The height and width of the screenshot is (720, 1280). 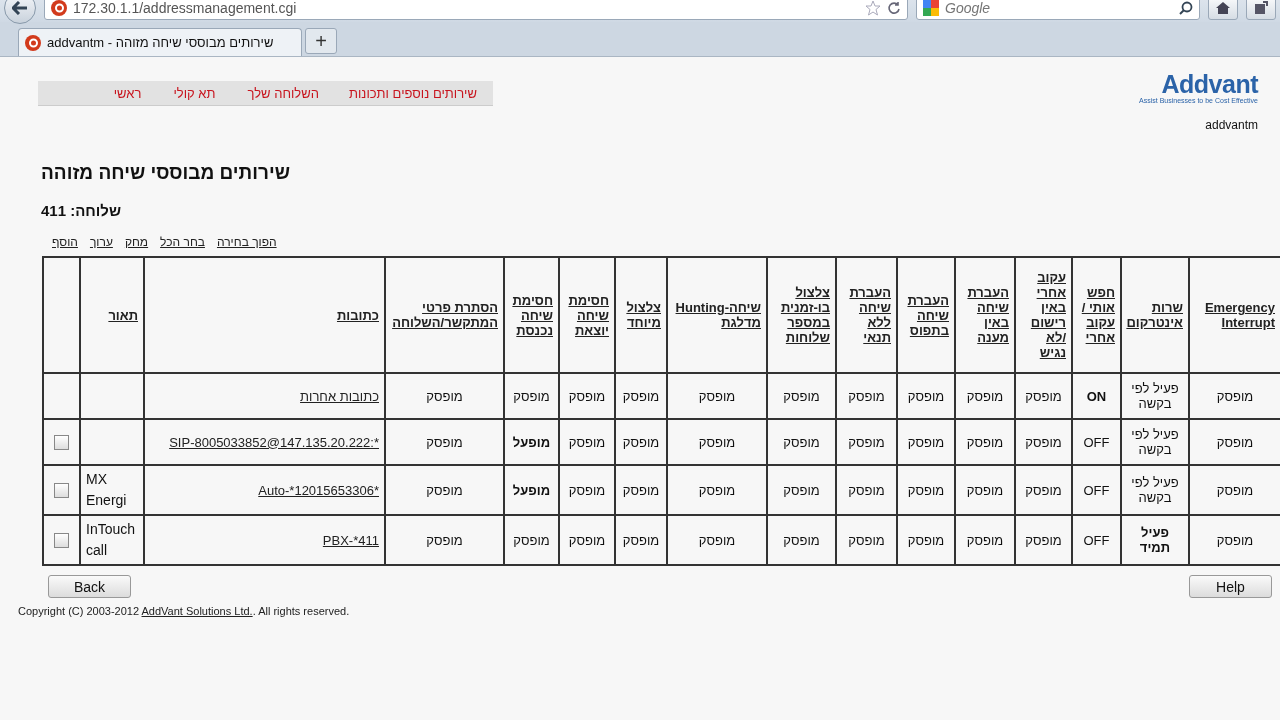 What do you see at coordinates (476, 10) in the screenshot?
I see `address-bar: 172.30.1.1/addressmanagement.cgi` at bounding box center [476, 10].